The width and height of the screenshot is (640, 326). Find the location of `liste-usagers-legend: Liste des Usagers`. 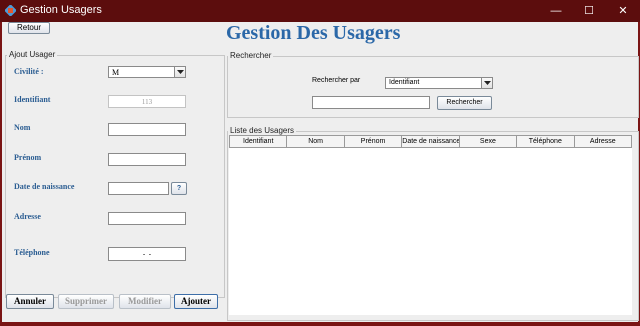

liste-usagers-legend: Liste des Usagers is located at coordinates (262, 130).